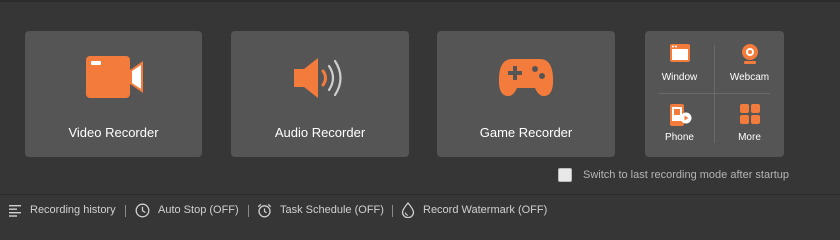  I want to click on audio-recorder-button: Audio Recorder, so click(320, 94).